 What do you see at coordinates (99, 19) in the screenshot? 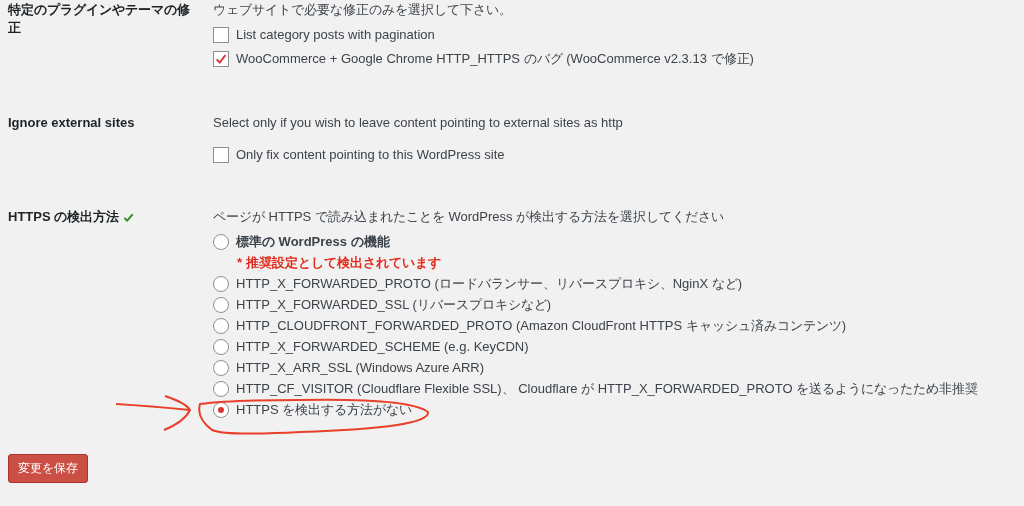
I see `setting-label: 特定のプラグインやテーマの修正` at bounding box center [99, 19].